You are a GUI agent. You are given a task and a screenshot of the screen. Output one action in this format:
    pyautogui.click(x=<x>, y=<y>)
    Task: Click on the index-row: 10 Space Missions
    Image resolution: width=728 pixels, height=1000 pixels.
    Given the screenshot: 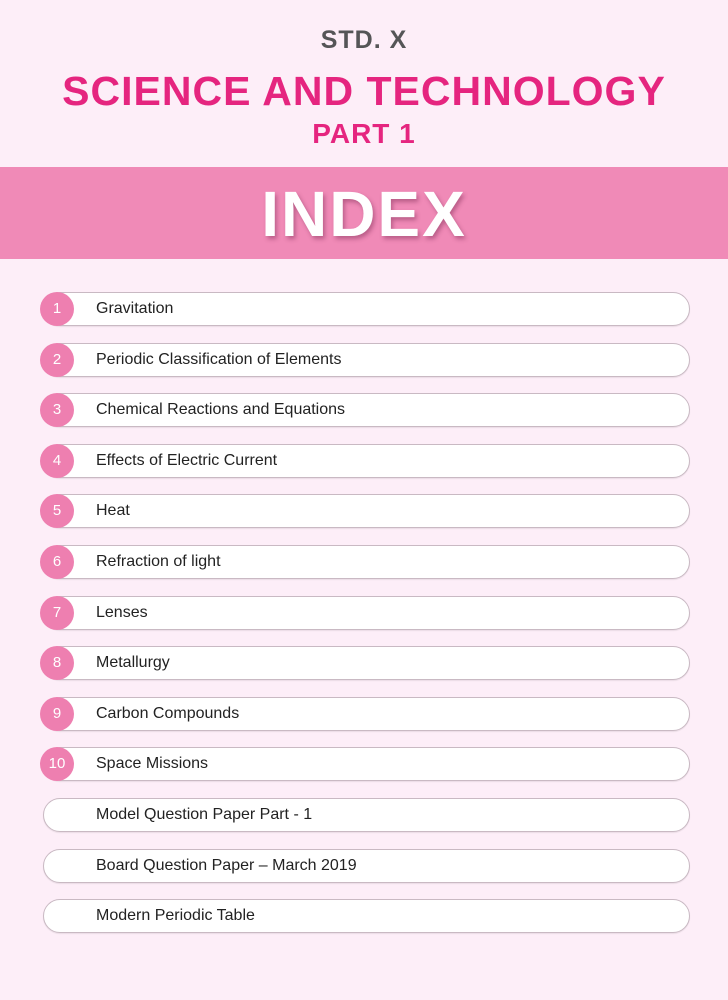 What is the action you would take?
    pyautogui.click(x=365, y=764)
    